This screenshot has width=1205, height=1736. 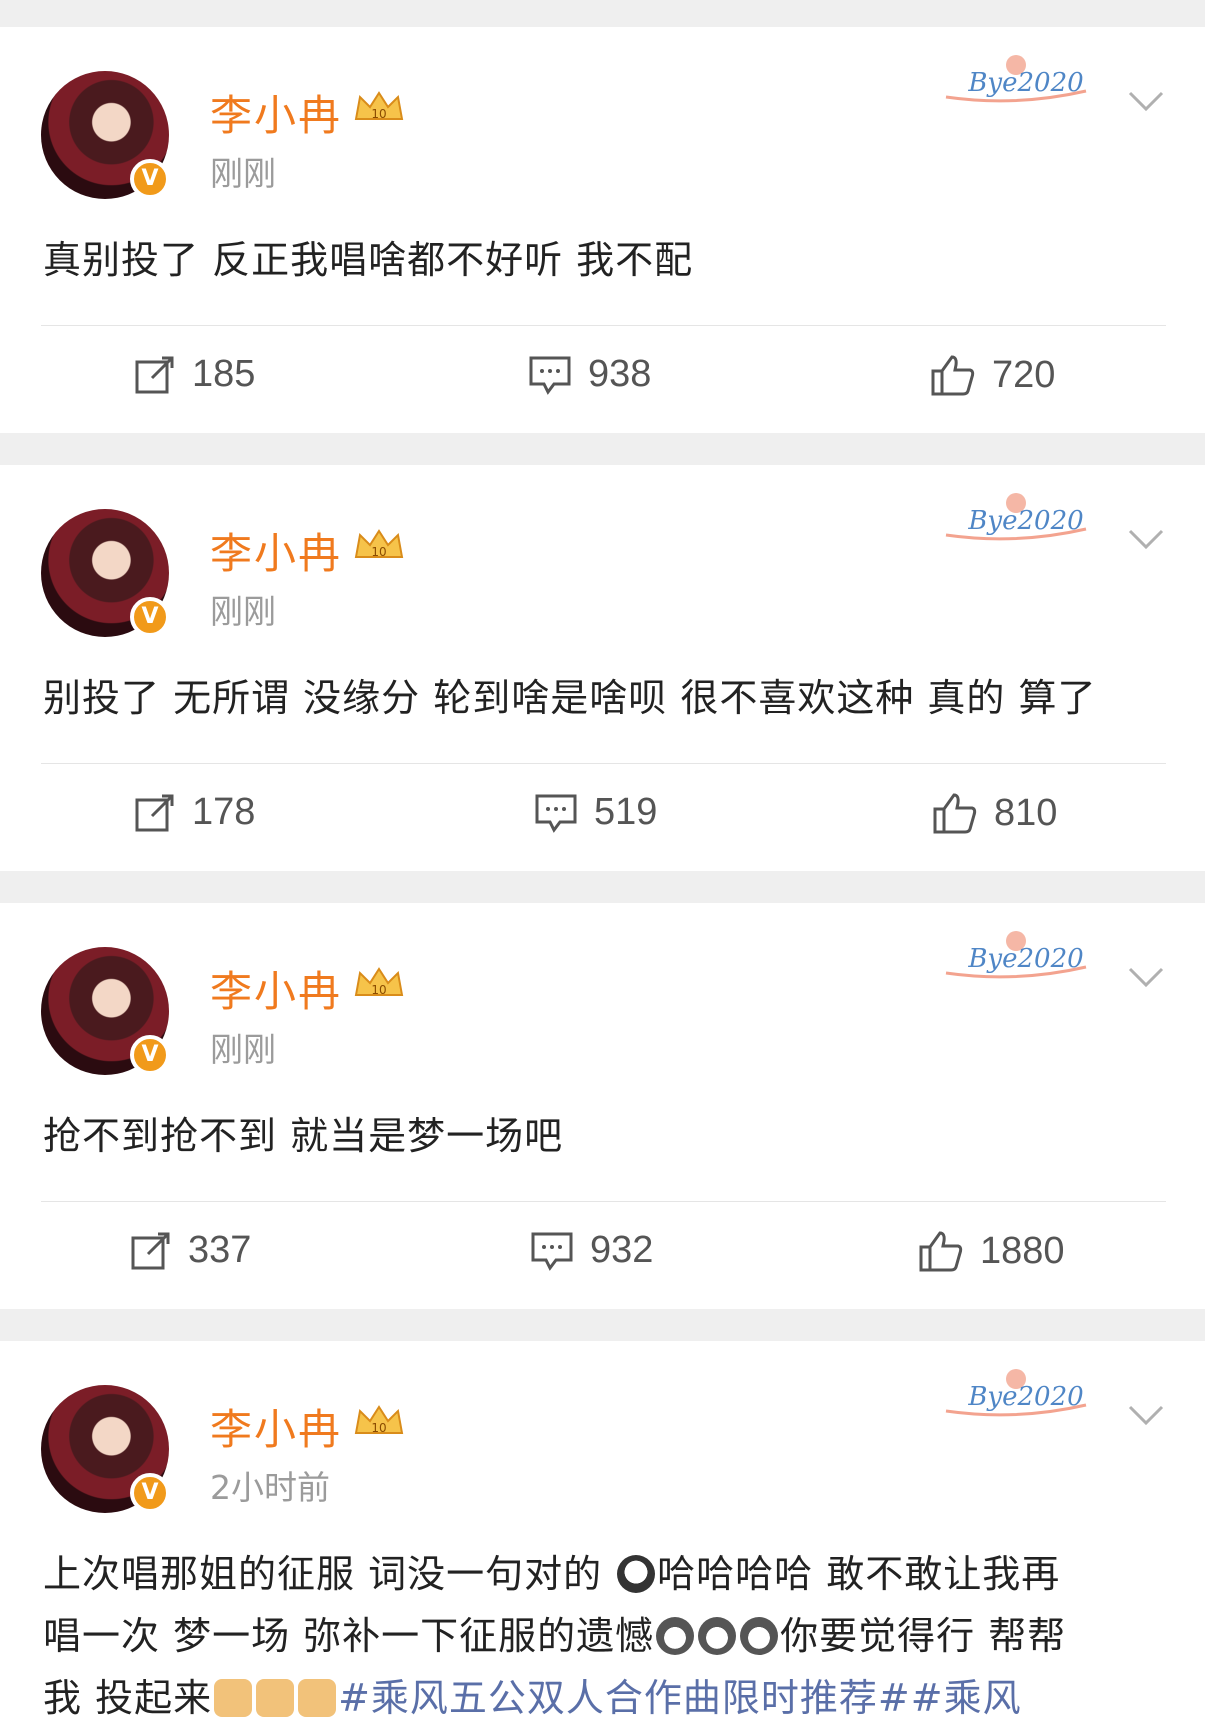 I want to click on like-count: 810, so click(x=1026, y=812).